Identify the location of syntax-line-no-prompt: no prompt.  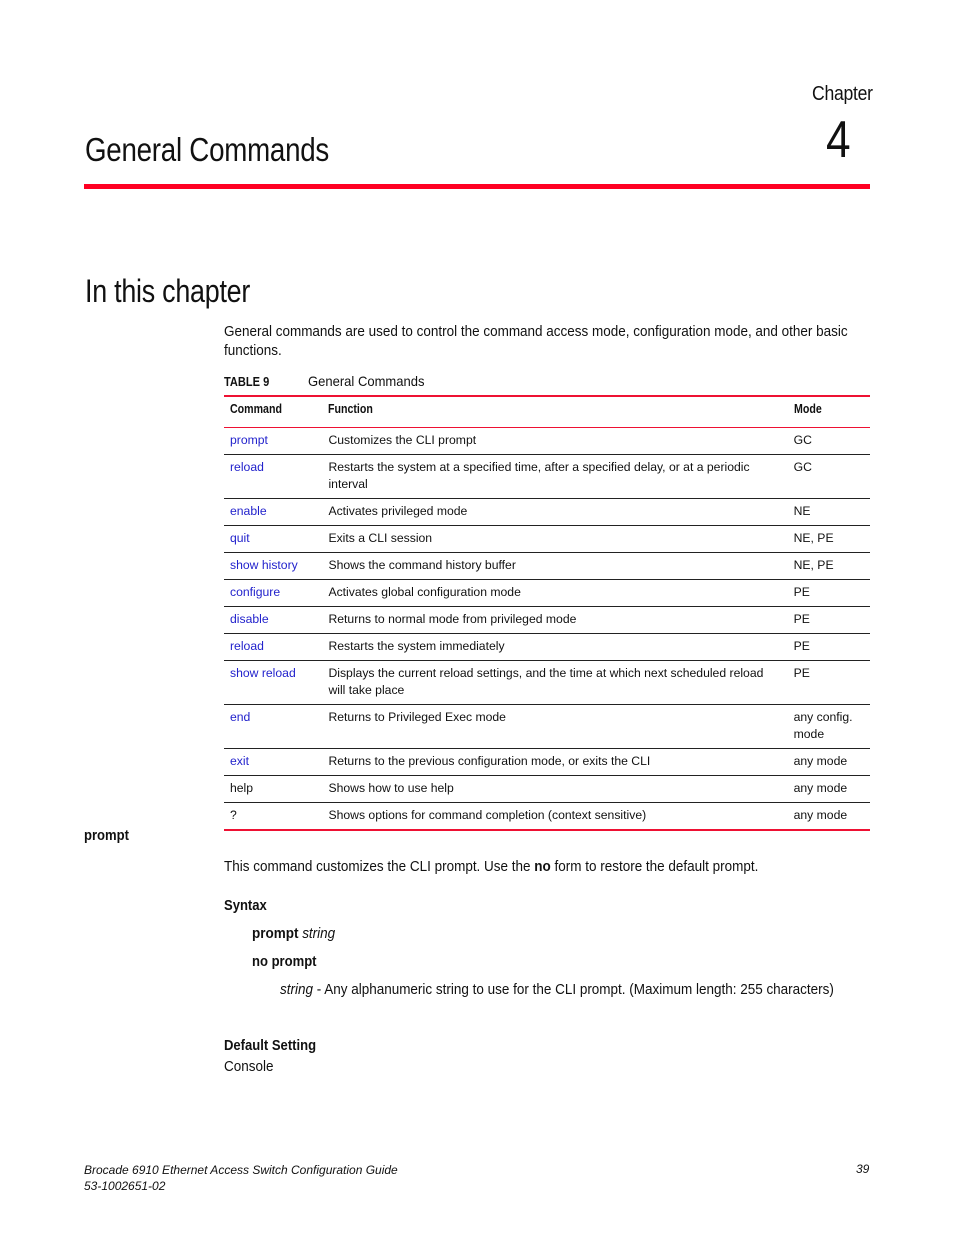
(284, 962).